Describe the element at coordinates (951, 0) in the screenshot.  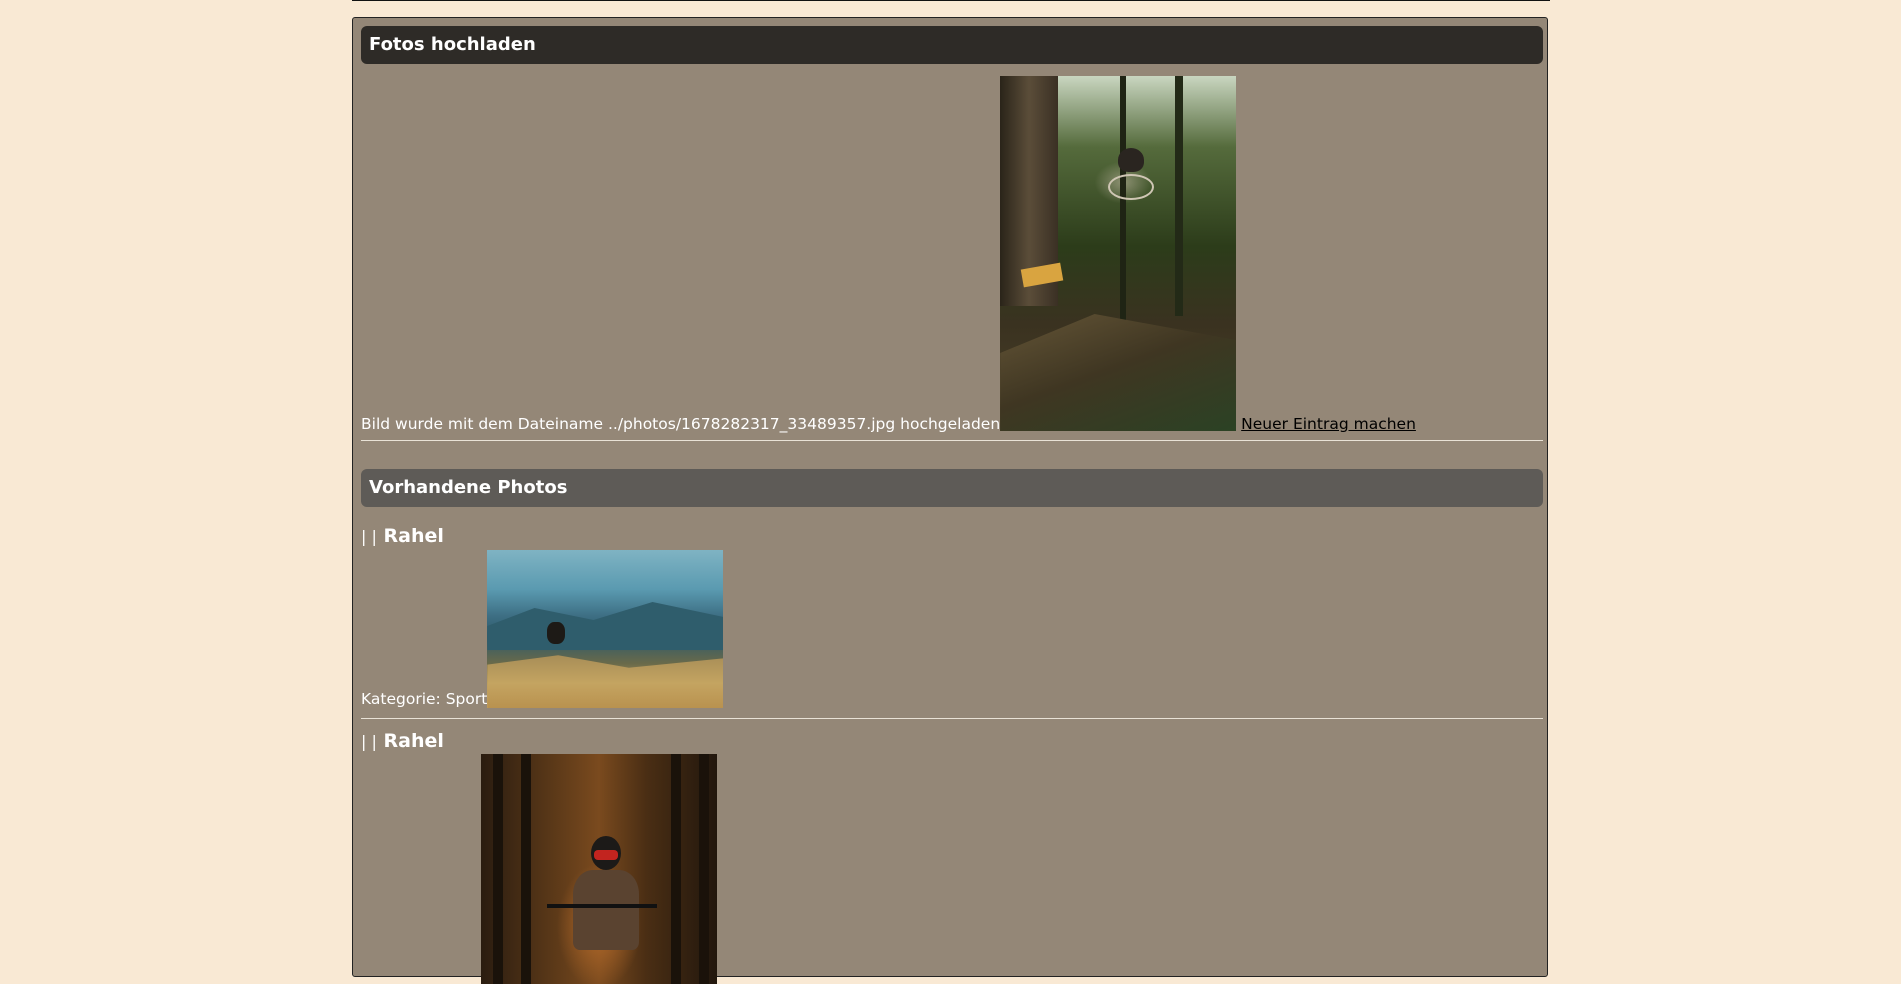
I see `top-divider` at that location.